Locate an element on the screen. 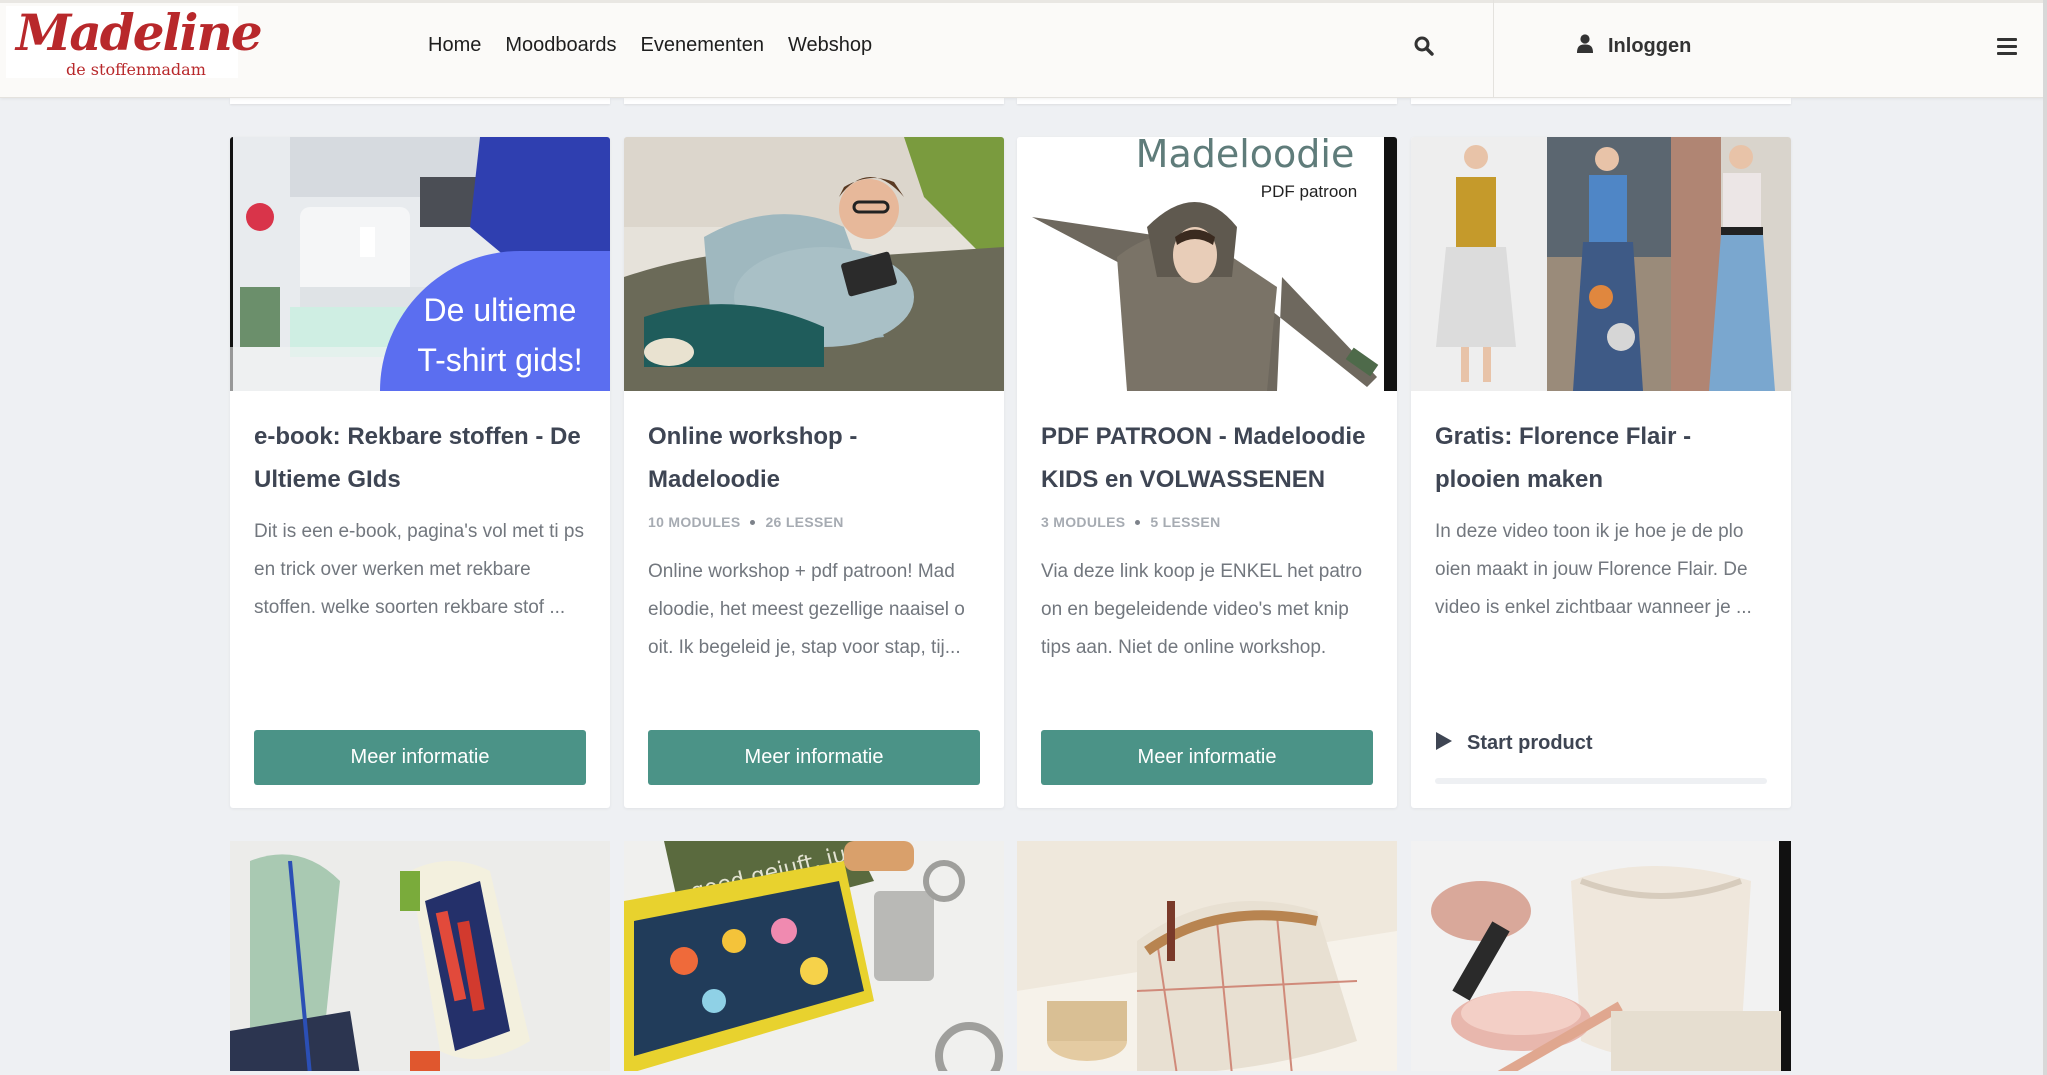  product-image-florence-flair is located at coordinates (1601, 264).